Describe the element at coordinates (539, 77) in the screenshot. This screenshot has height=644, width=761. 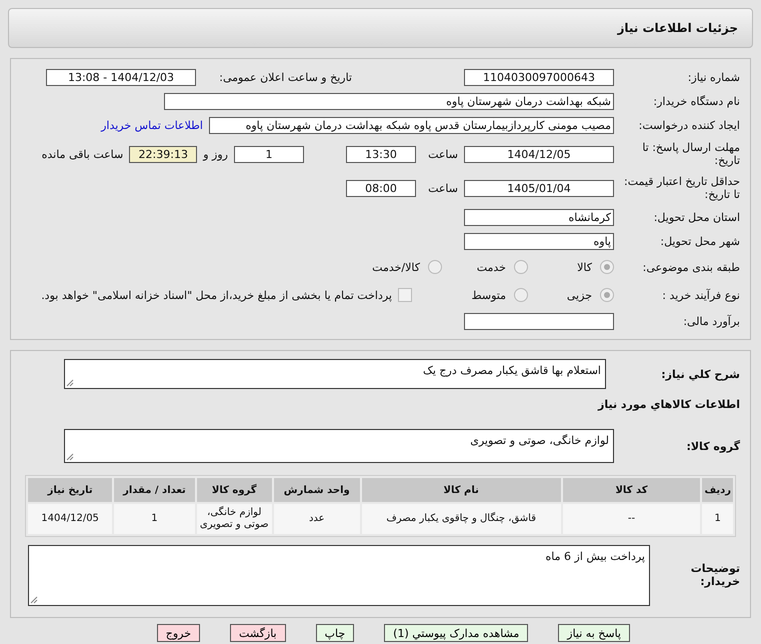
I see `need-number-field: 1104030097000643` at that location.